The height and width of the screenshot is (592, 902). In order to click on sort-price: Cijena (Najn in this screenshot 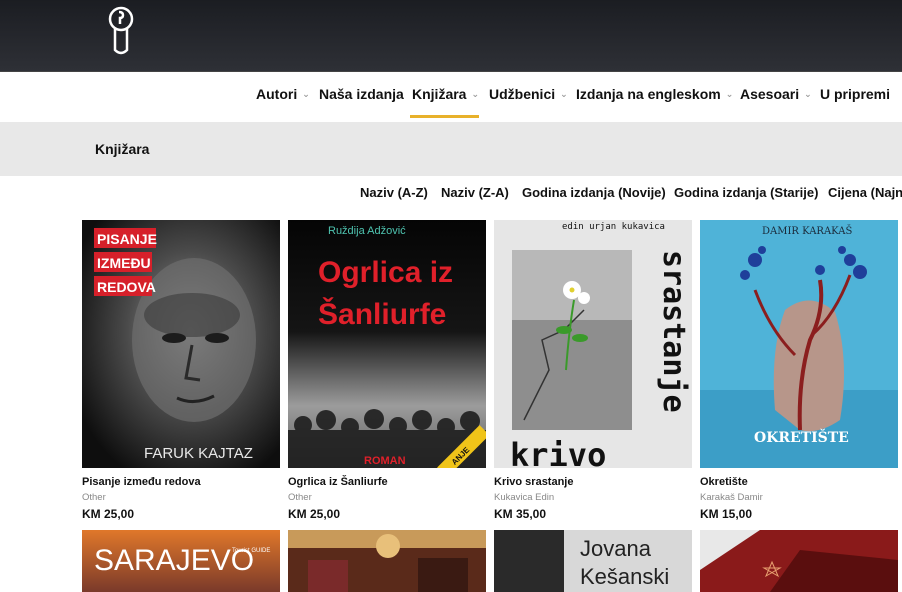, I will do `click(865, 192)`.